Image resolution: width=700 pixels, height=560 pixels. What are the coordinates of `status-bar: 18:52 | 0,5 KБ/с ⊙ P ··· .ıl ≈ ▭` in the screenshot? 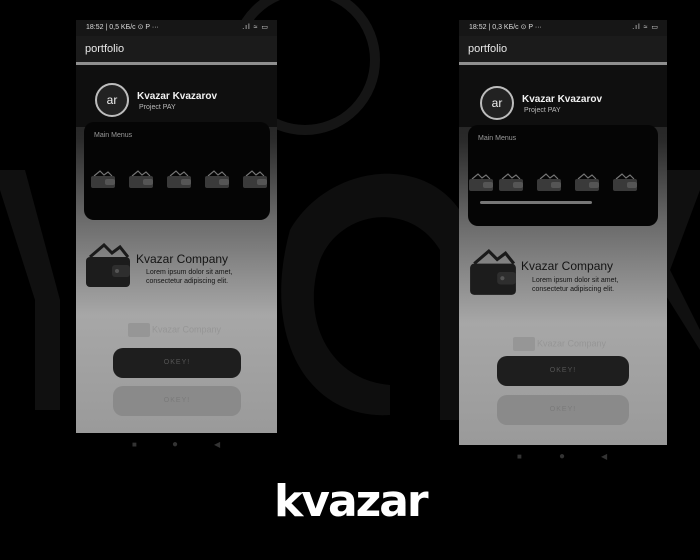 It's located at (176, 28).